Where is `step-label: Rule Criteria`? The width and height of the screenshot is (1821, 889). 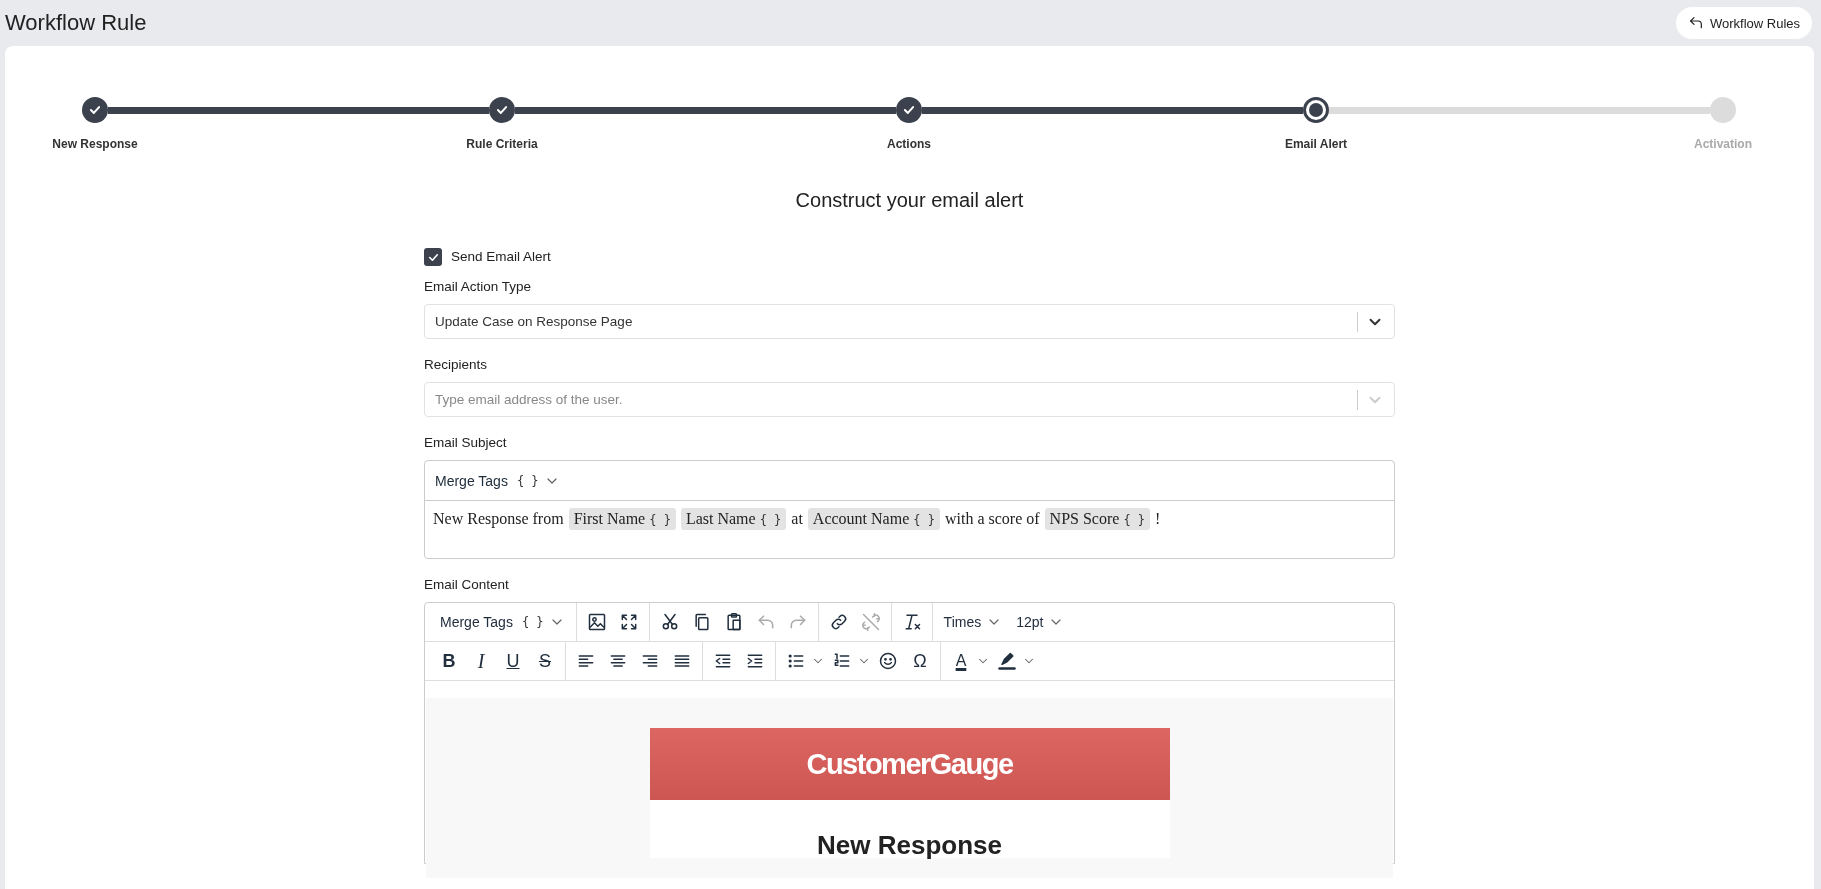 step-label: Rule Criteria is located at coordinates (502, 144).